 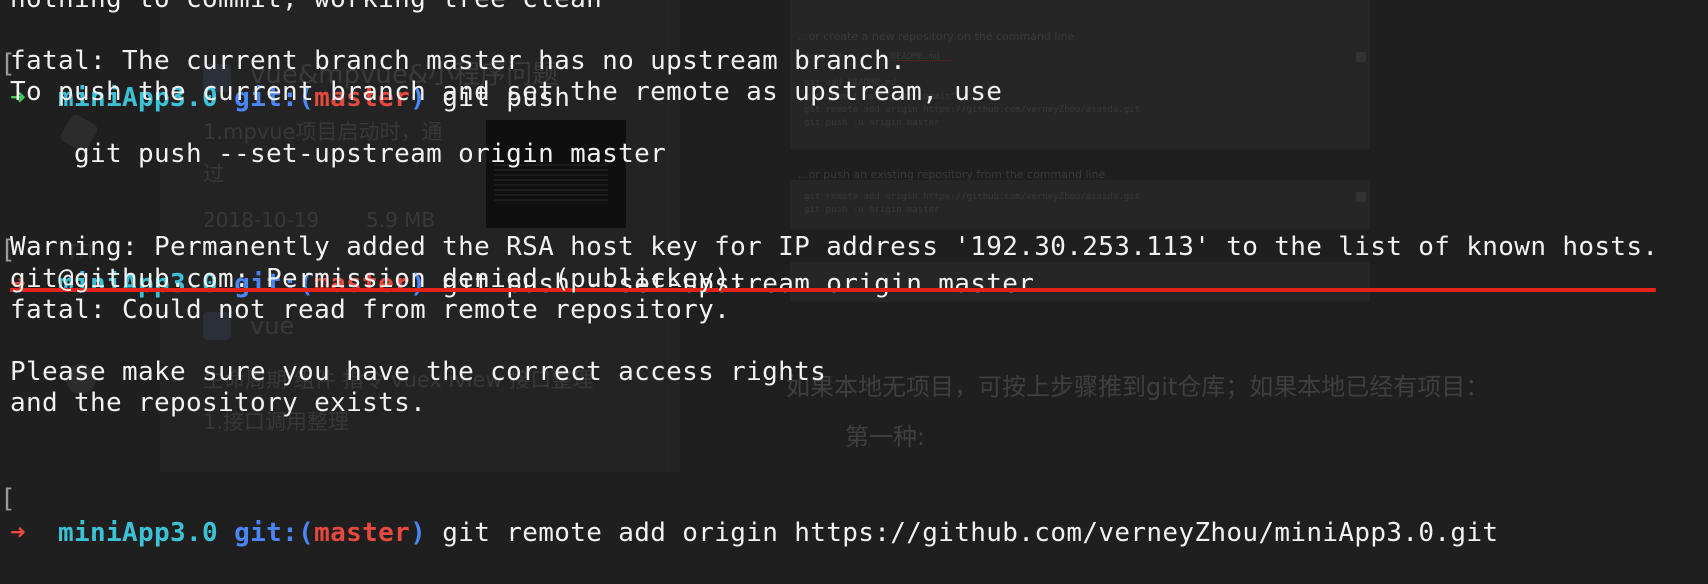 I want to click on prompt-git-close: ), so click(x=418, y=533).